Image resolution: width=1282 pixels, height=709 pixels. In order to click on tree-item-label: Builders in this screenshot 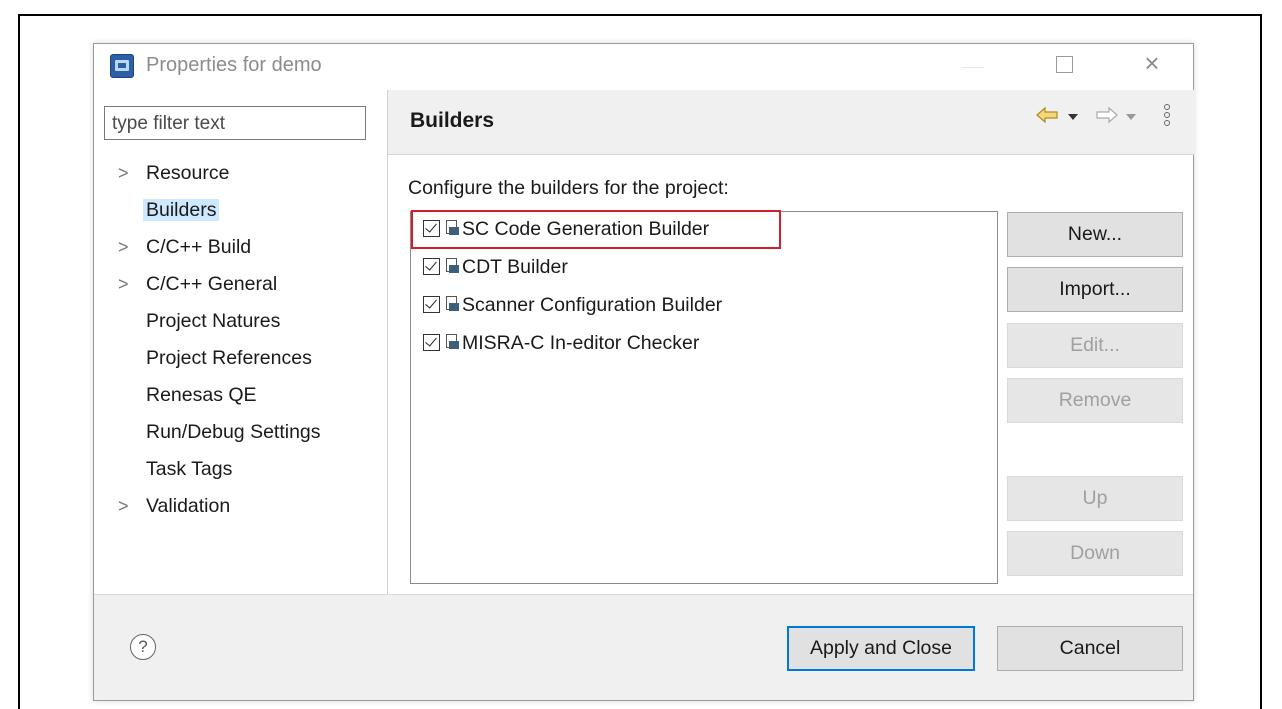, I will do `click(181, 210)`.